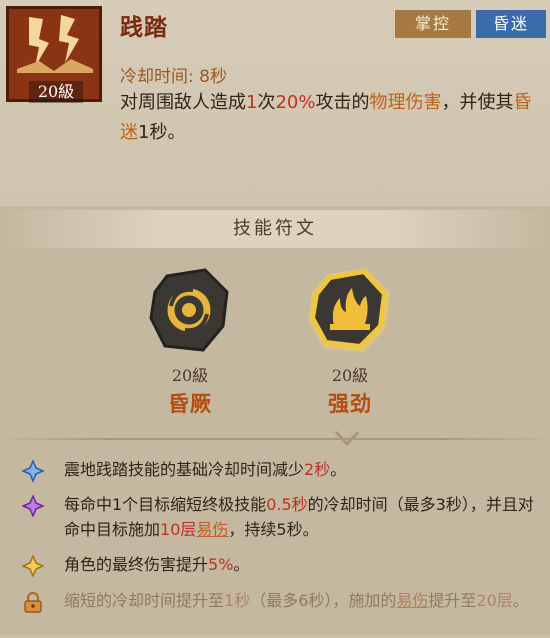  I want to click on effect-item-locked: 缩短的冷却时间提升至1秒（最多6秒），施加的易伤提升至20层。, so click(282, 613).